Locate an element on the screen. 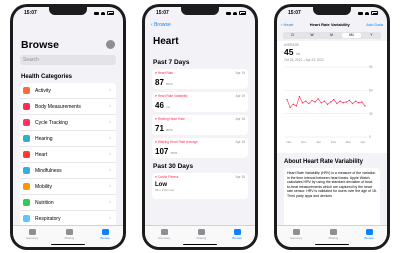 The image size is (400, 253). metric-name: ♥ Heart Rate Variability is located at coordinates (171, 96).